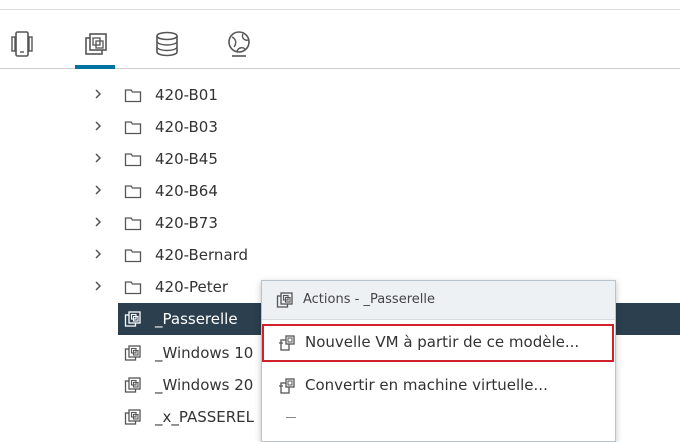  Describe the element at coordinates (186, 191) in the screenshot. I see `folder-label: 420-B64` at that location.